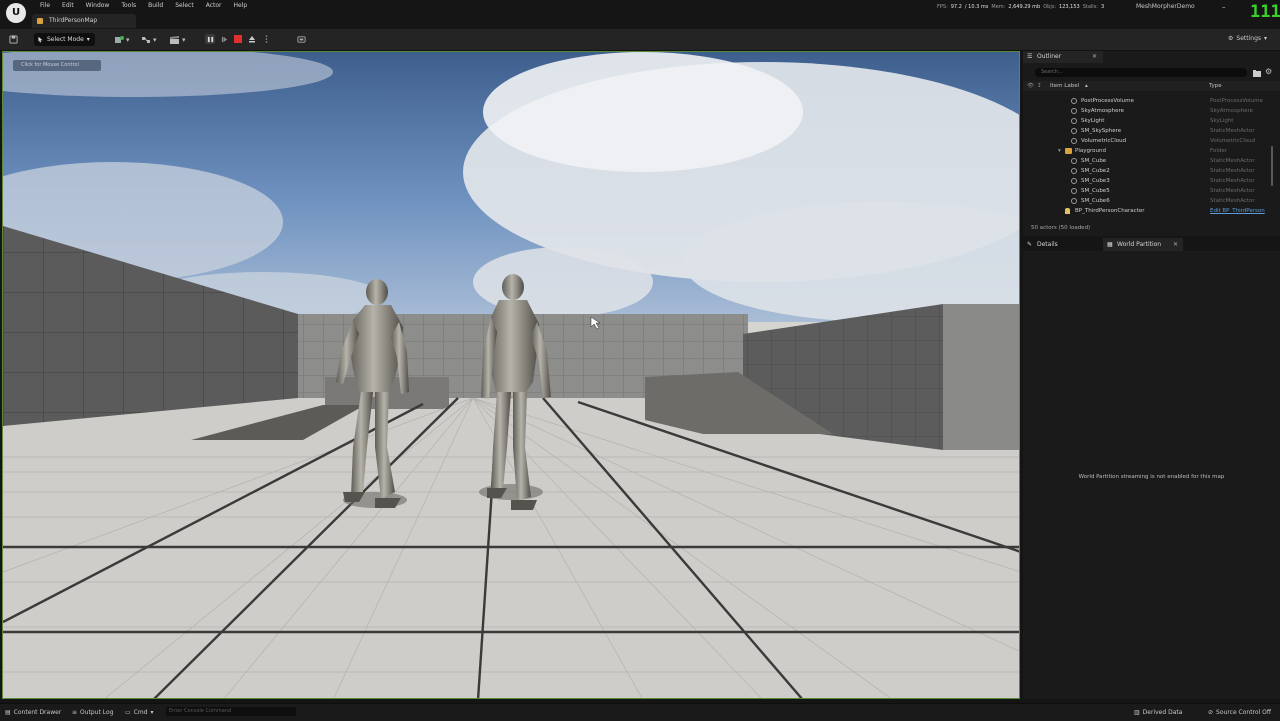 The image size is (1280, 721). I want to click on menu-actor: Actor, so click(214, 6).